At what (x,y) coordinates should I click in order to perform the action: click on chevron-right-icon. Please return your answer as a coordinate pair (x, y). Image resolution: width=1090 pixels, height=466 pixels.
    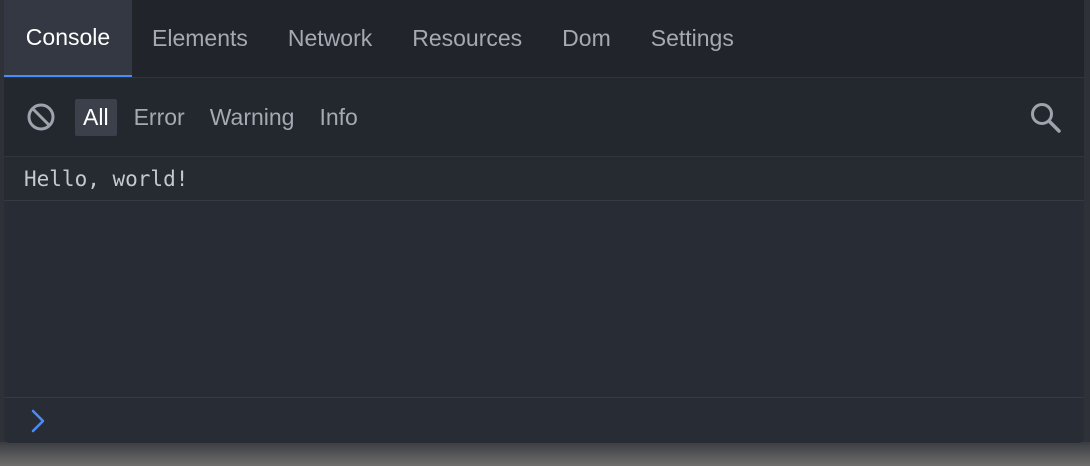
    Looking at the image, I should click on (38, 421).